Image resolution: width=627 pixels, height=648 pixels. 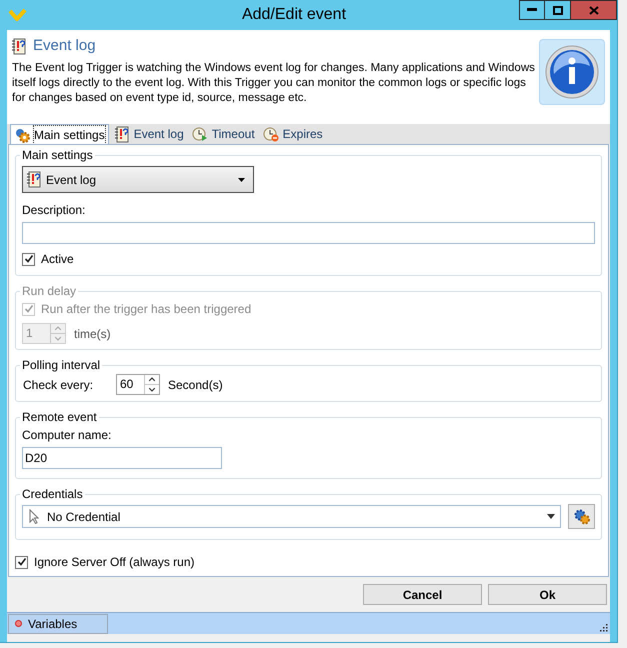 What do you see at coordinates (148, 134) in the screenshot?
I see `tab: Event log` at bounding box center [148, 134].